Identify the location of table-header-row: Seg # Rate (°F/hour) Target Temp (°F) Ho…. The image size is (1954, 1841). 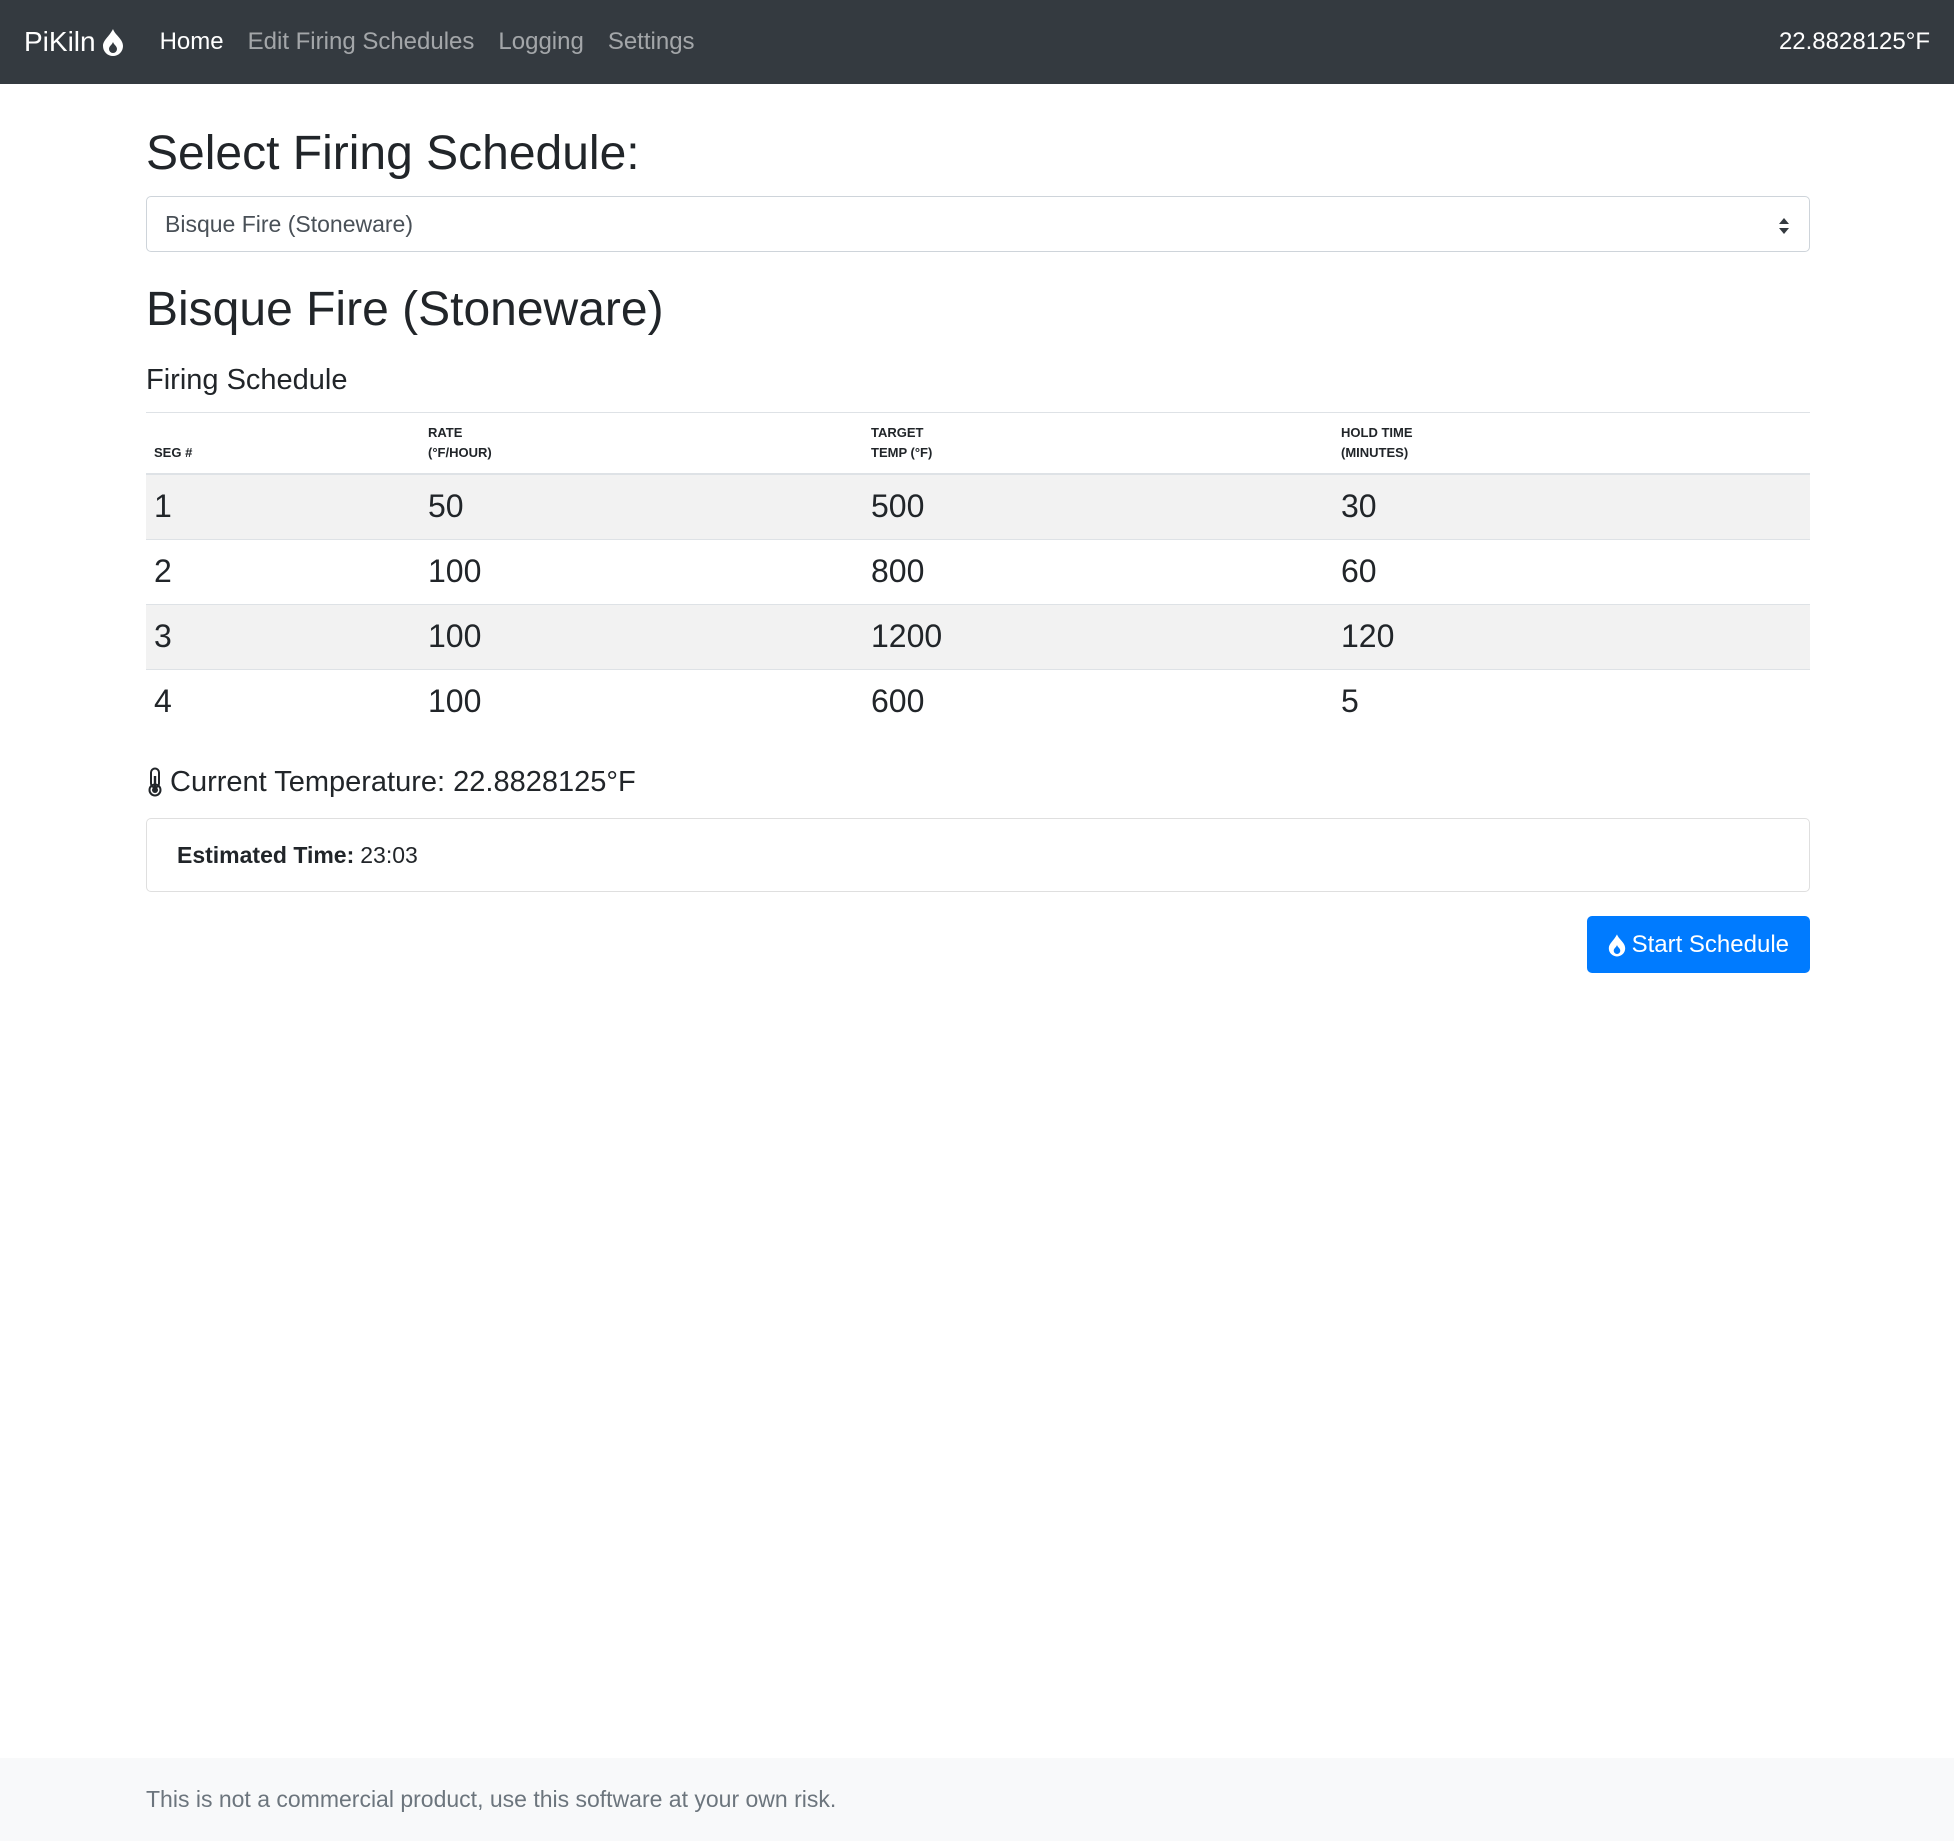
(978, 443).